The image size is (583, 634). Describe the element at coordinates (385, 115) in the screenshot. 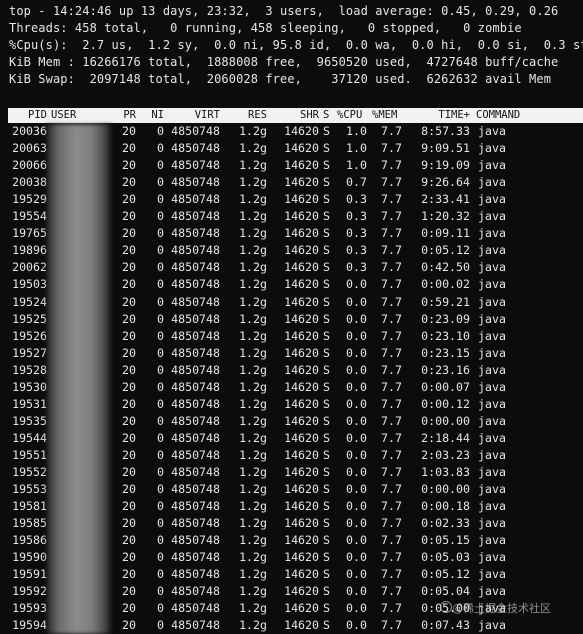

I see `col-mem: %MEM` at that location.